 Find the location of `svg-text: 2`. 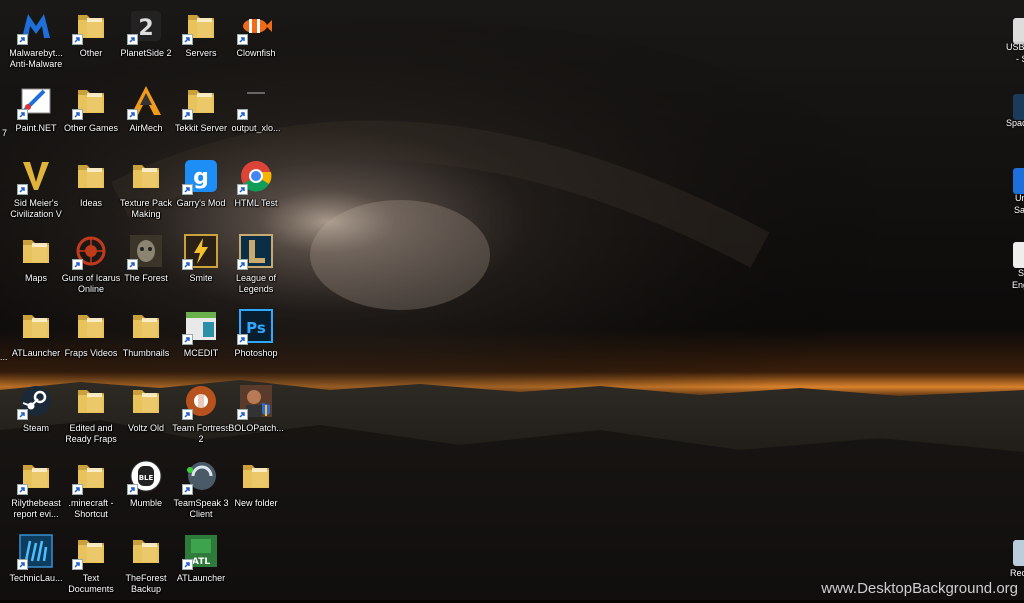

svg-text: 2 is located at coordinates (145, 28).